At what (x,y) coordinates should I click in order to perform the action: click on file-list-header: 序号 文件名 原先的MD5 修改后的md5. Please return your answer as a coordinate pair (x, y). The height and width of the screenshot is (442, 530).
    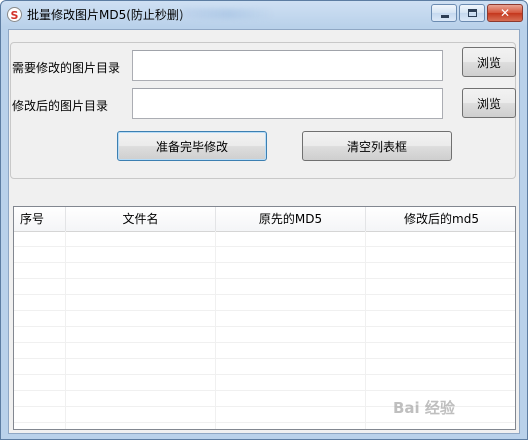
    Looking at the image, I should click on (264, 219).